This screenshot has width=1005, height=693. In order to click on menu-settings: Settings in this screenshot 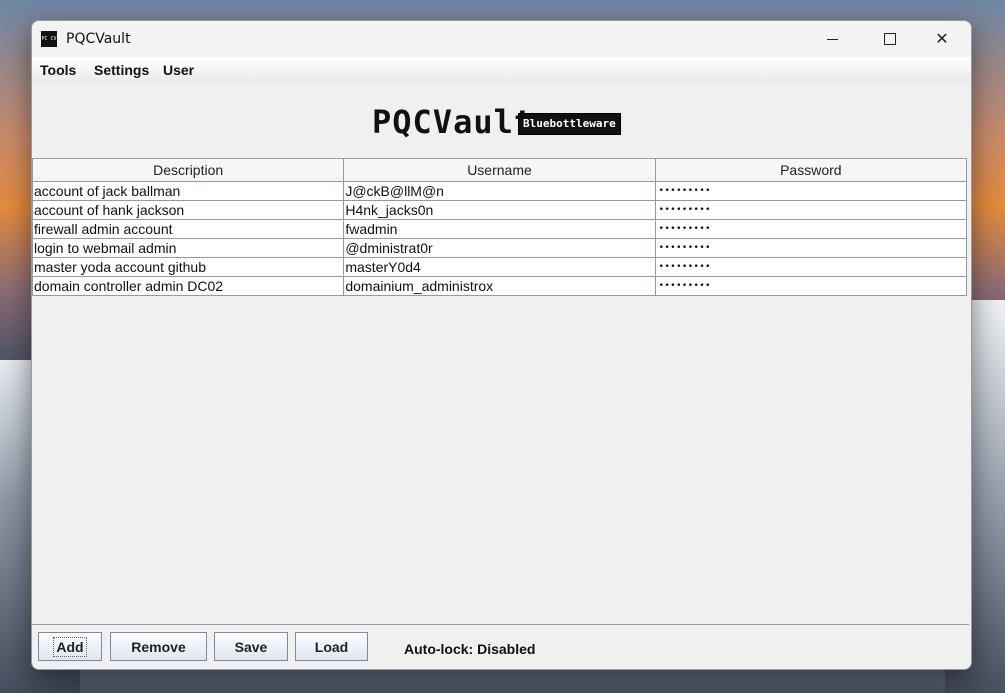, I will do `click(121, 70)`.